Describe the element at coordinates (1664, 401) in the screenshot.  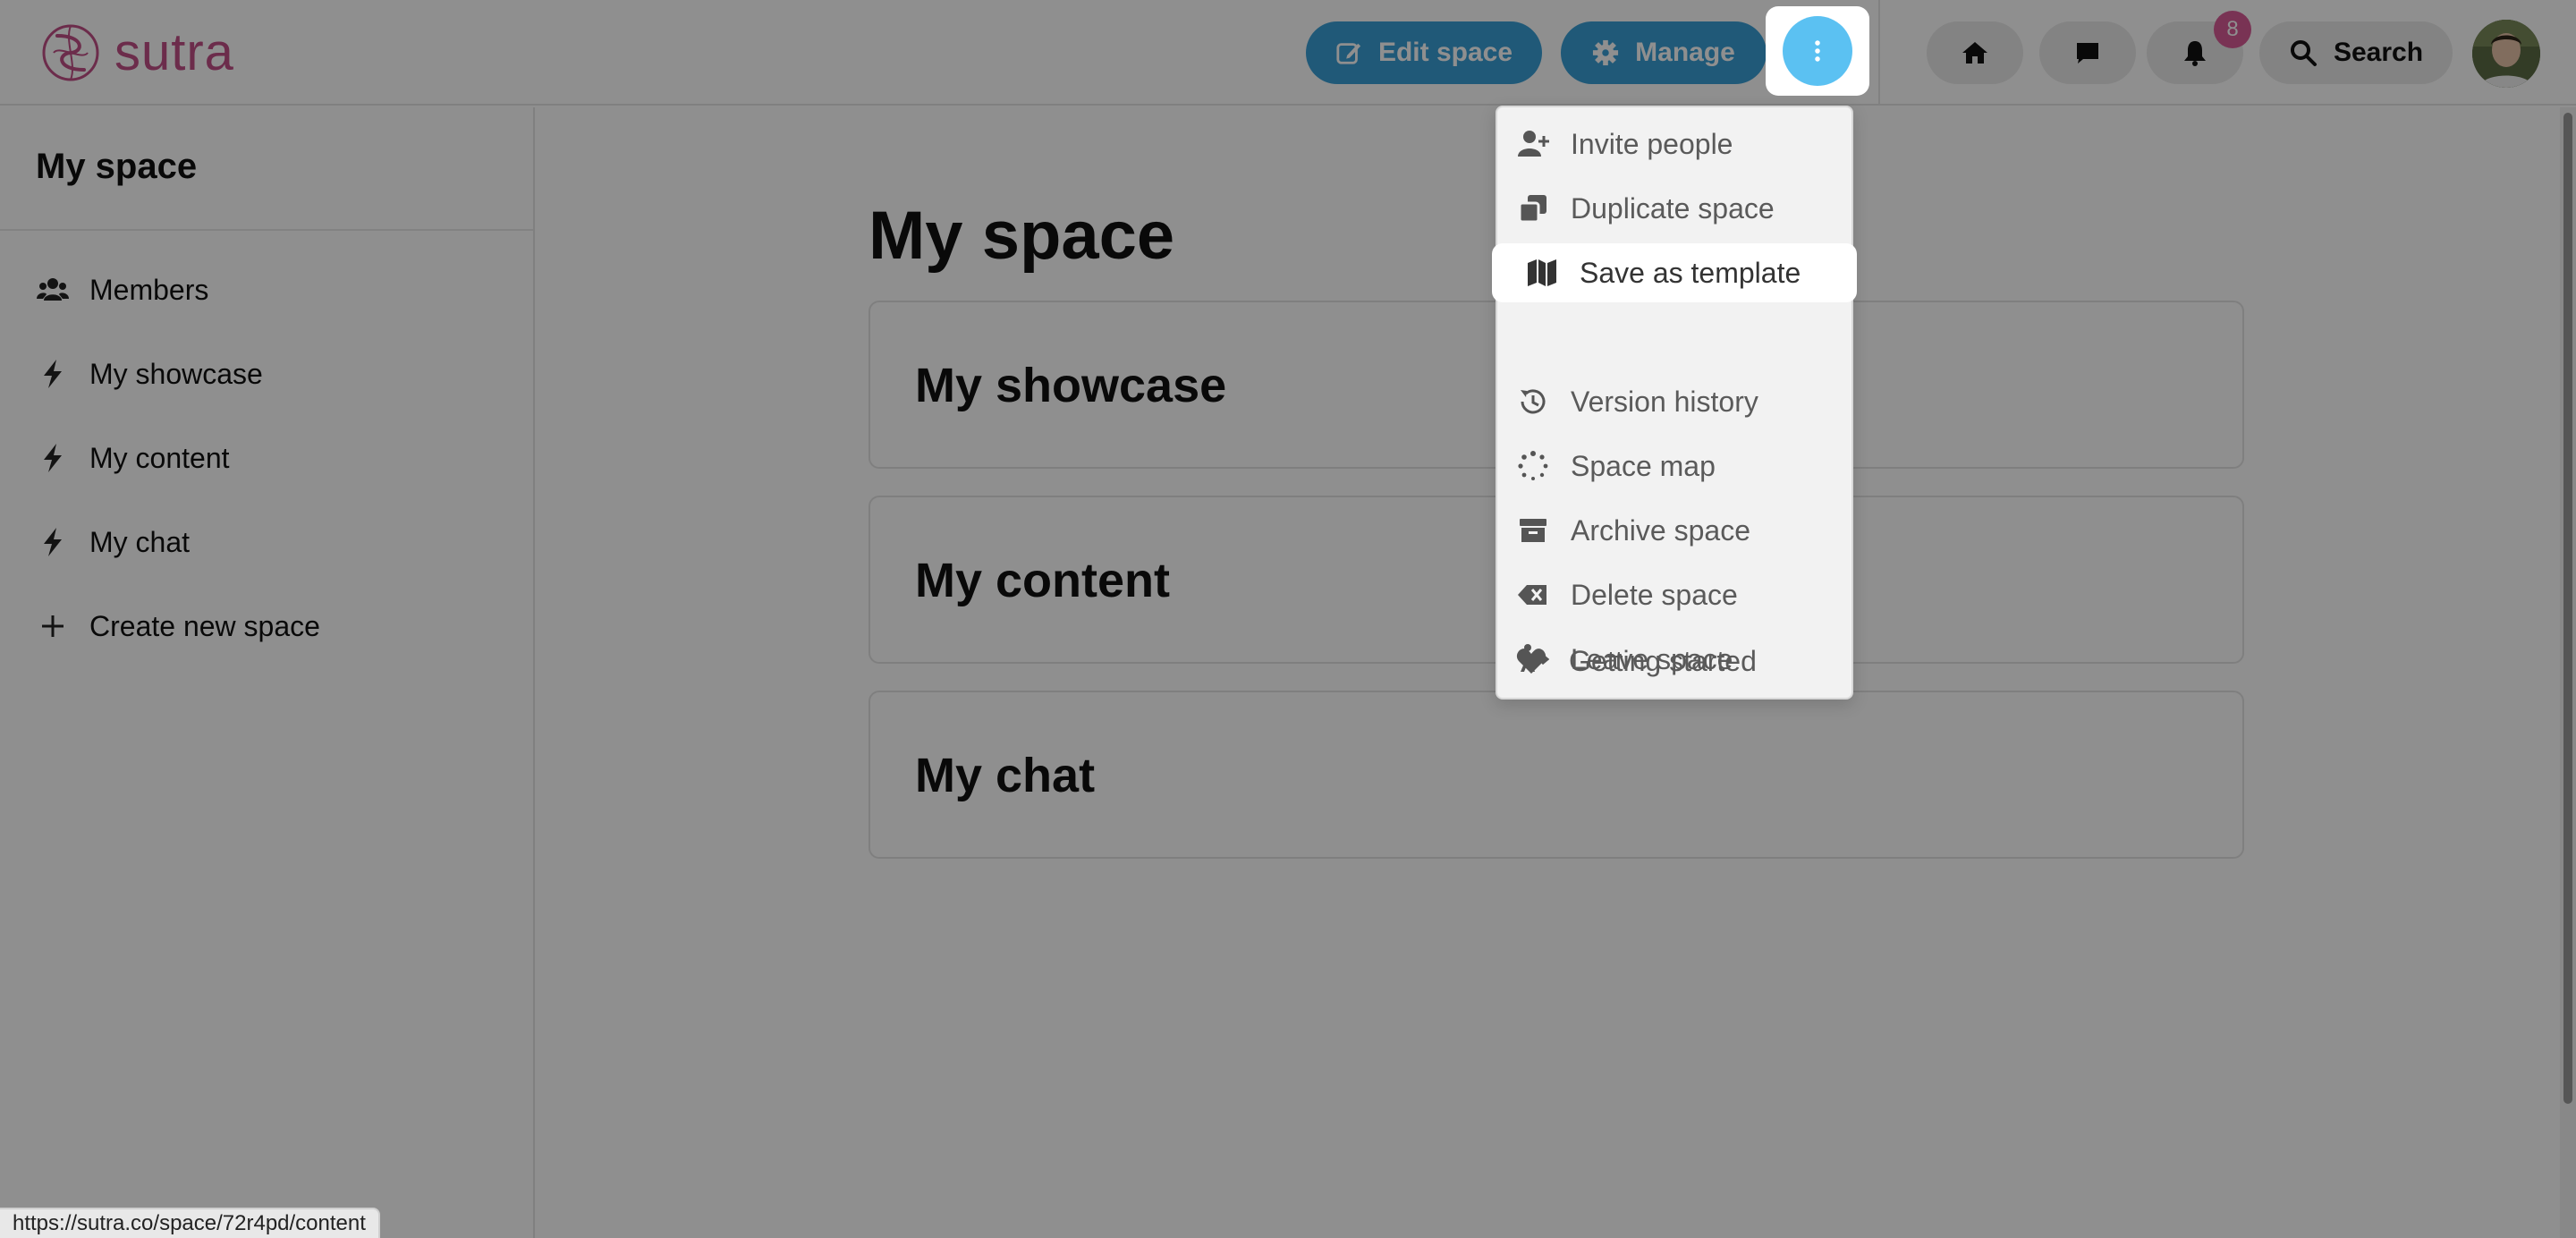
I see `menu-item-label: Version history` at that location.